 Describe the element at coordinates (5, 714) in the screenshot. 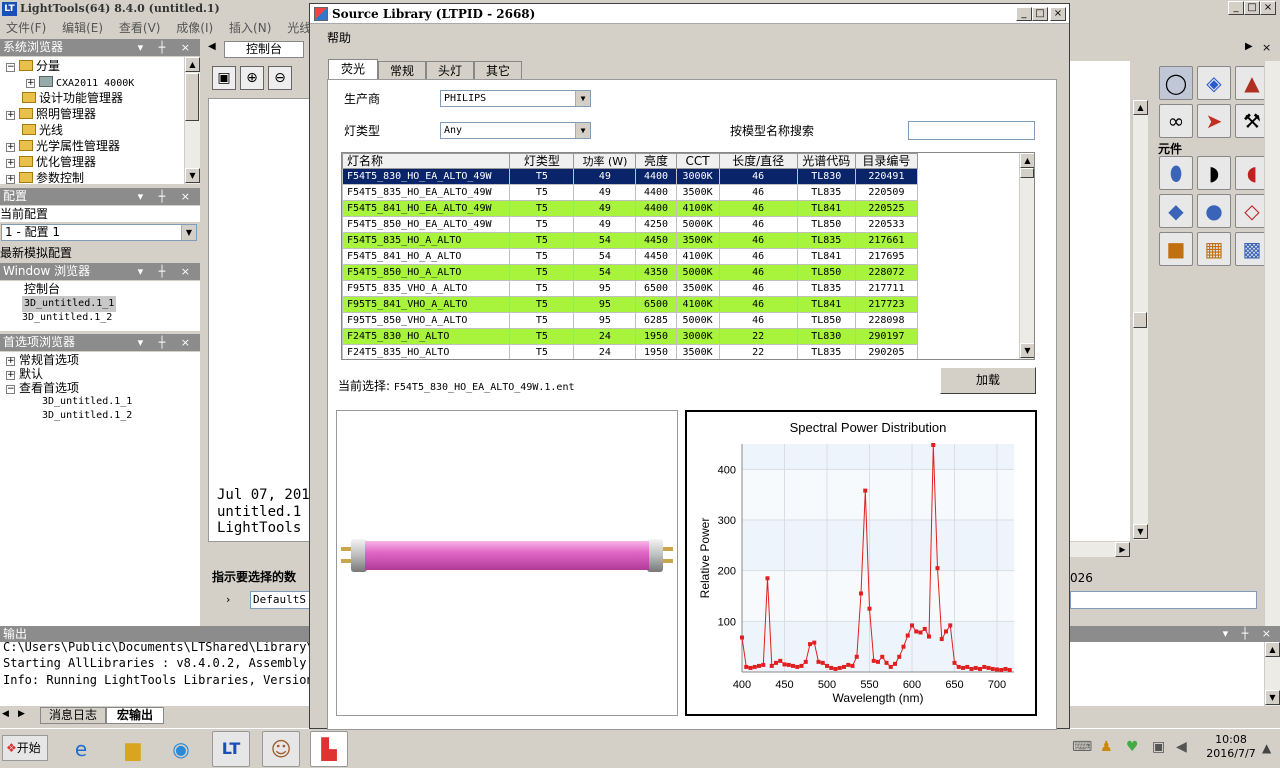

I see `tab-first-icon: ◀` at that location.